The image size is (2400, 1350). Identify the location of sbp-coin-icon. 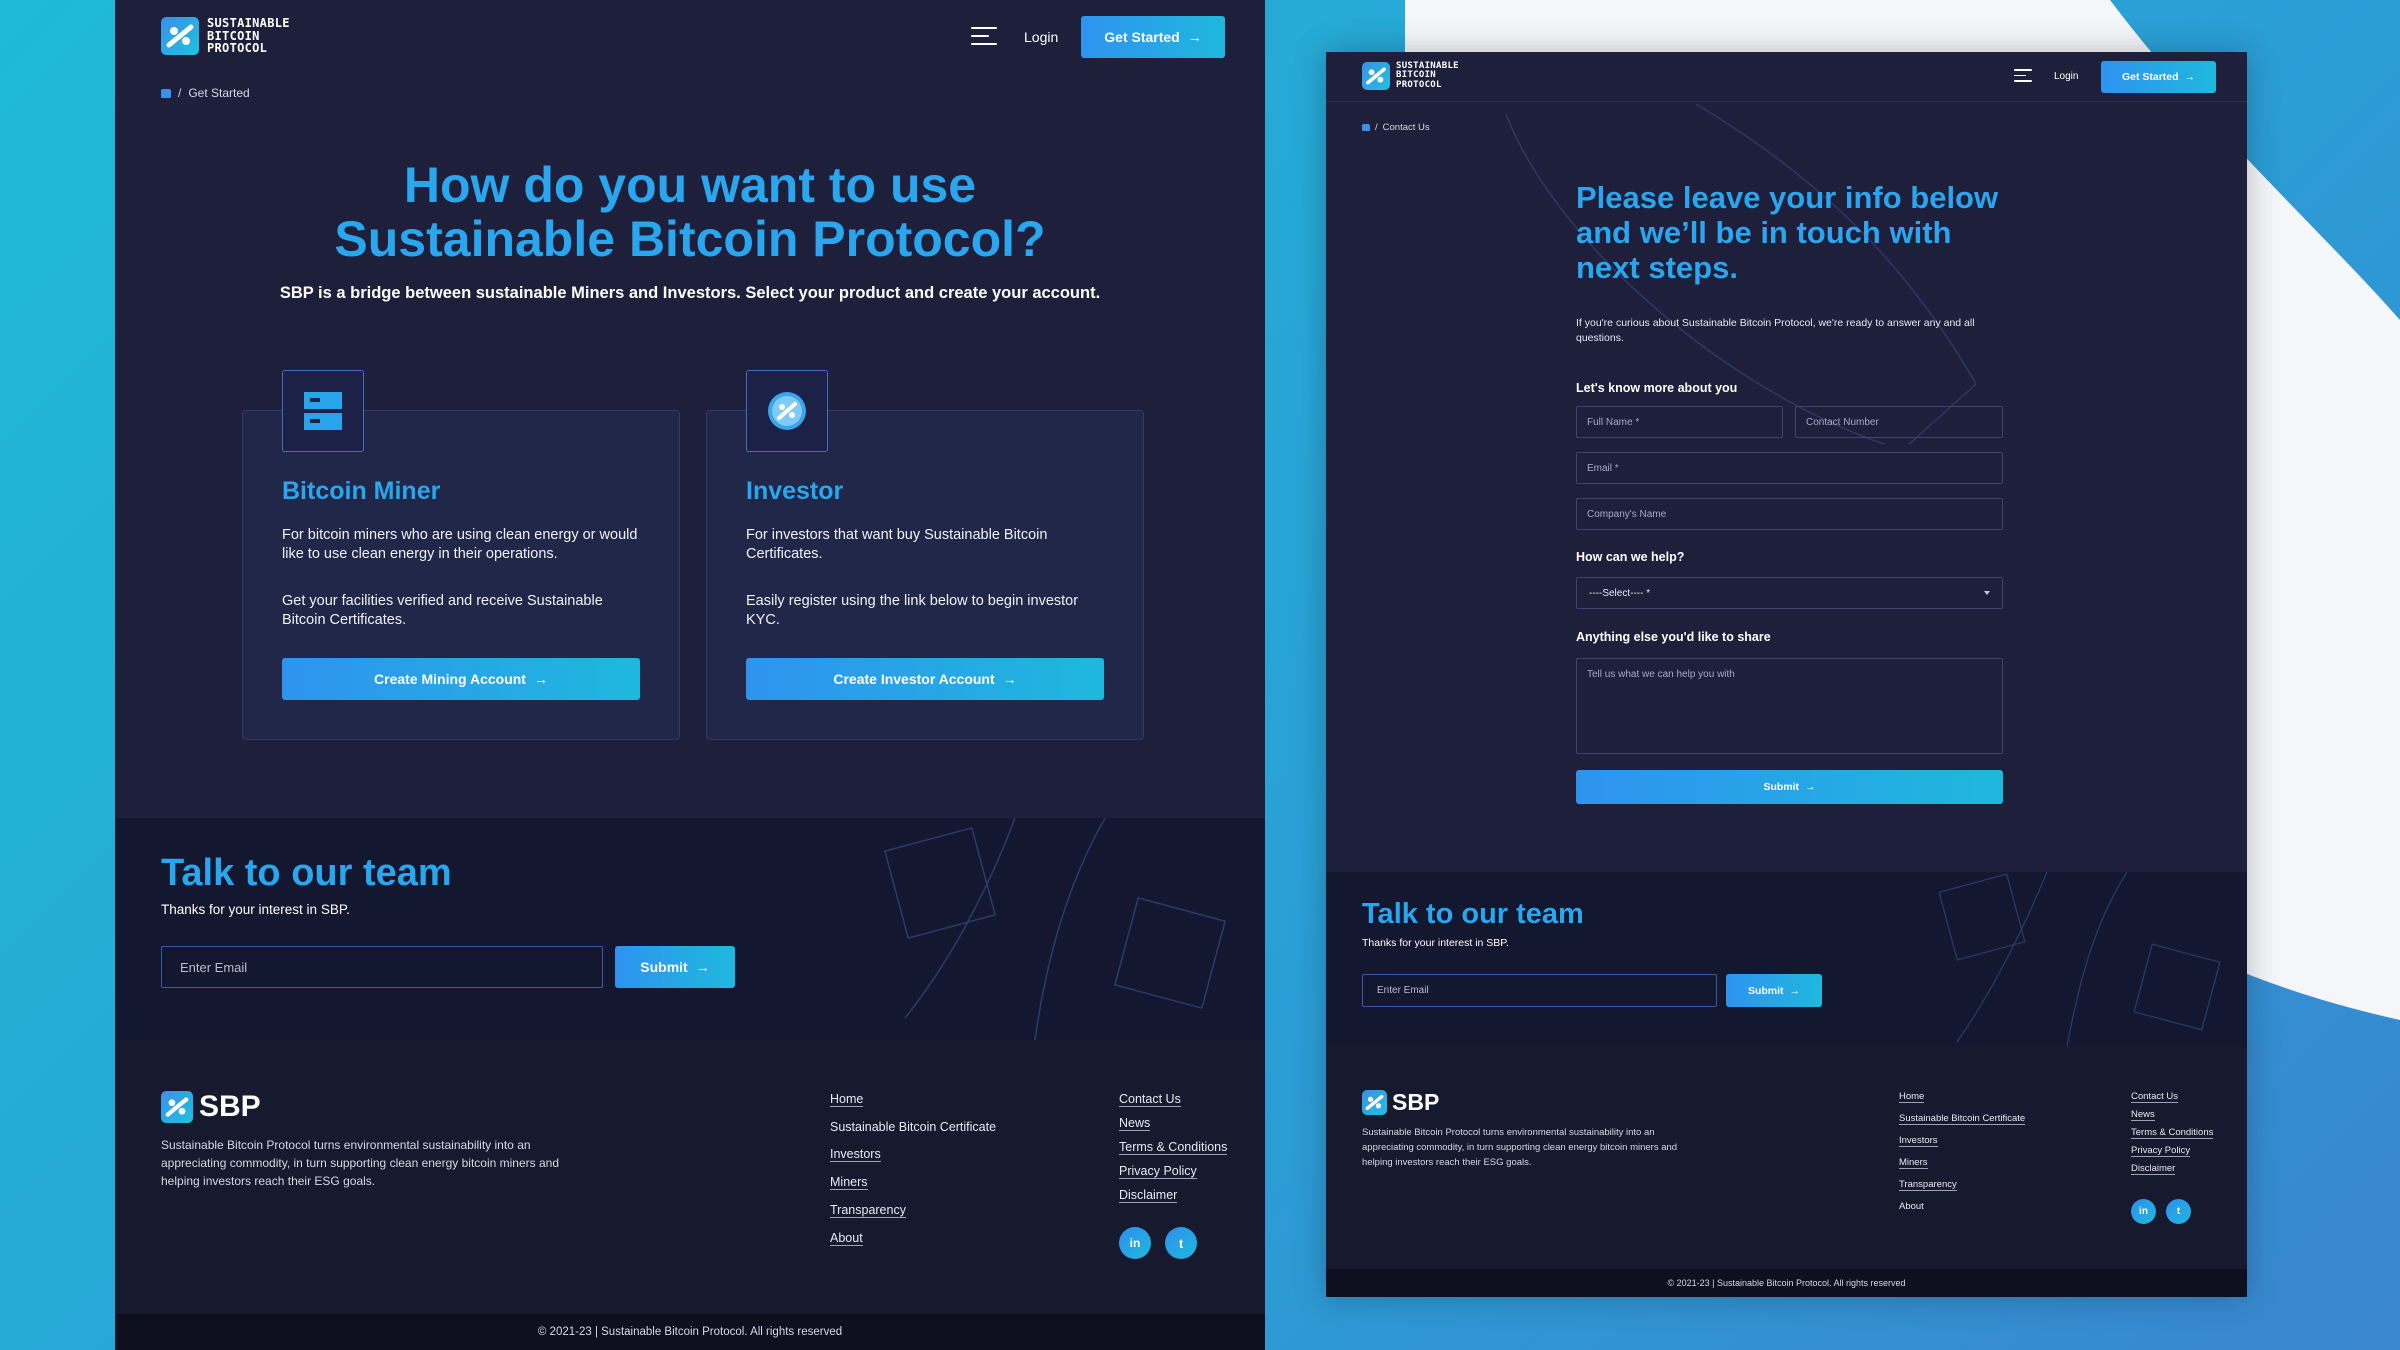
(787, 411).